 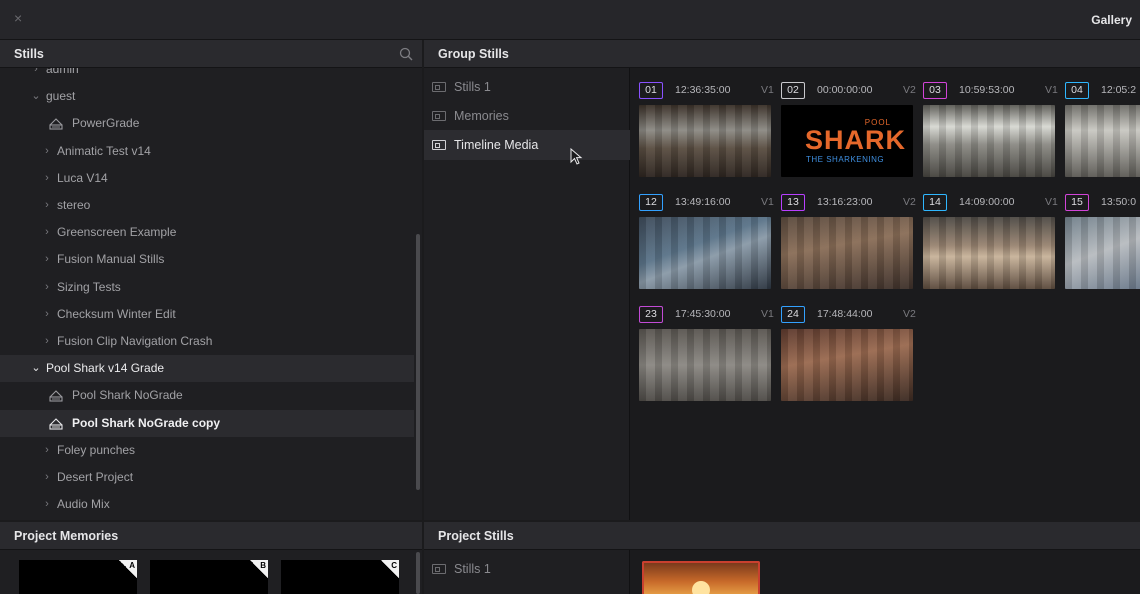 What do you see at coordinates (207, 75) in the screenshot?
I see `tree-item: › admin` at bounding box center [207, 75].